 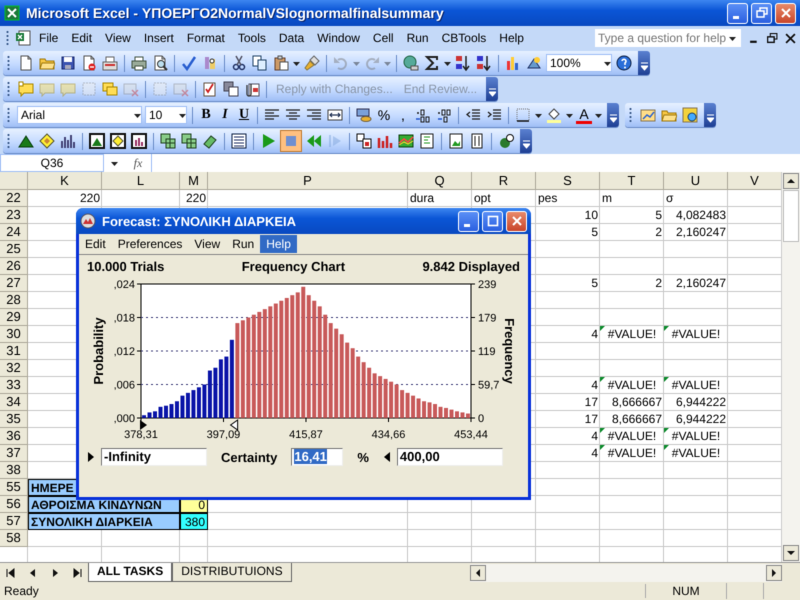 I want to click on row-header: 30, so click(x=14, y=334).